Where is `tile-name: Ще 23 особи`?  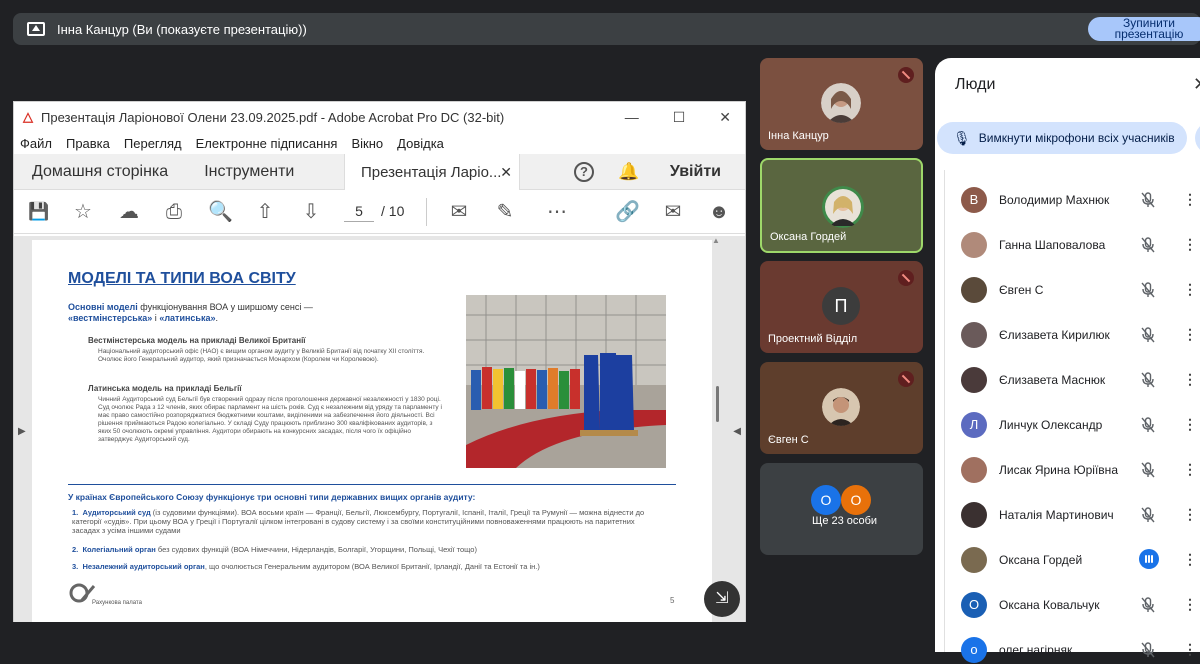
tile-name: Ще 23 особи is located at coordinates (845, 521).